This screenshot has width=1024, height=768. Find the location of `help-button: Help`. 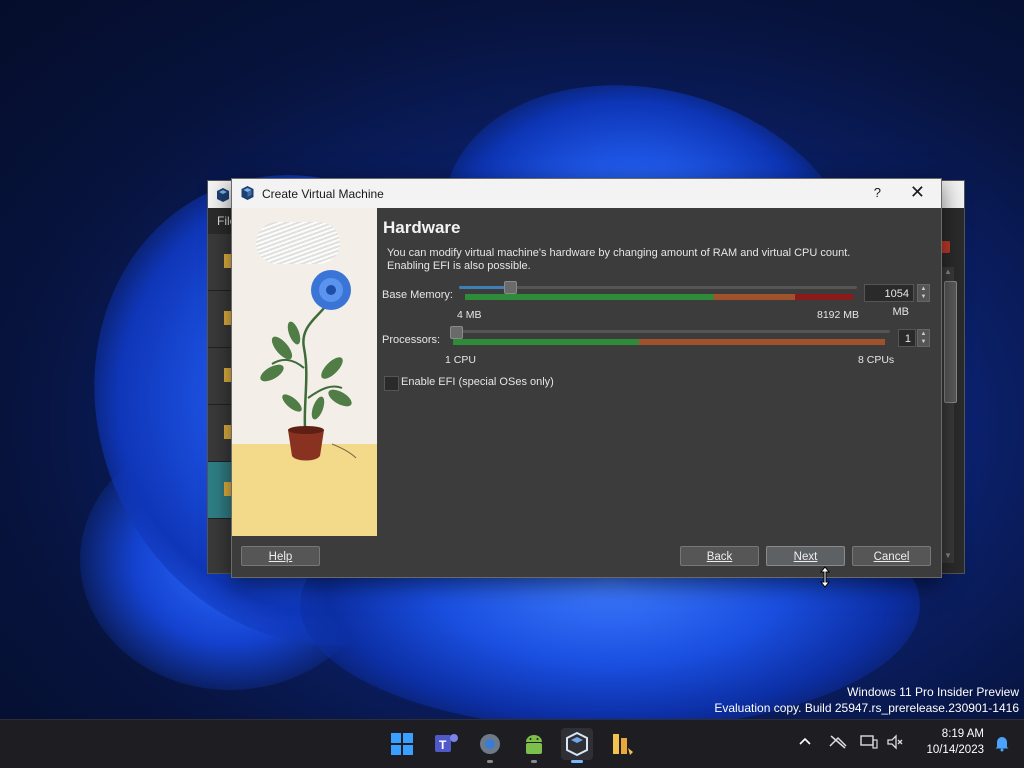

help-button: Help is located at coordinates (280, 556).